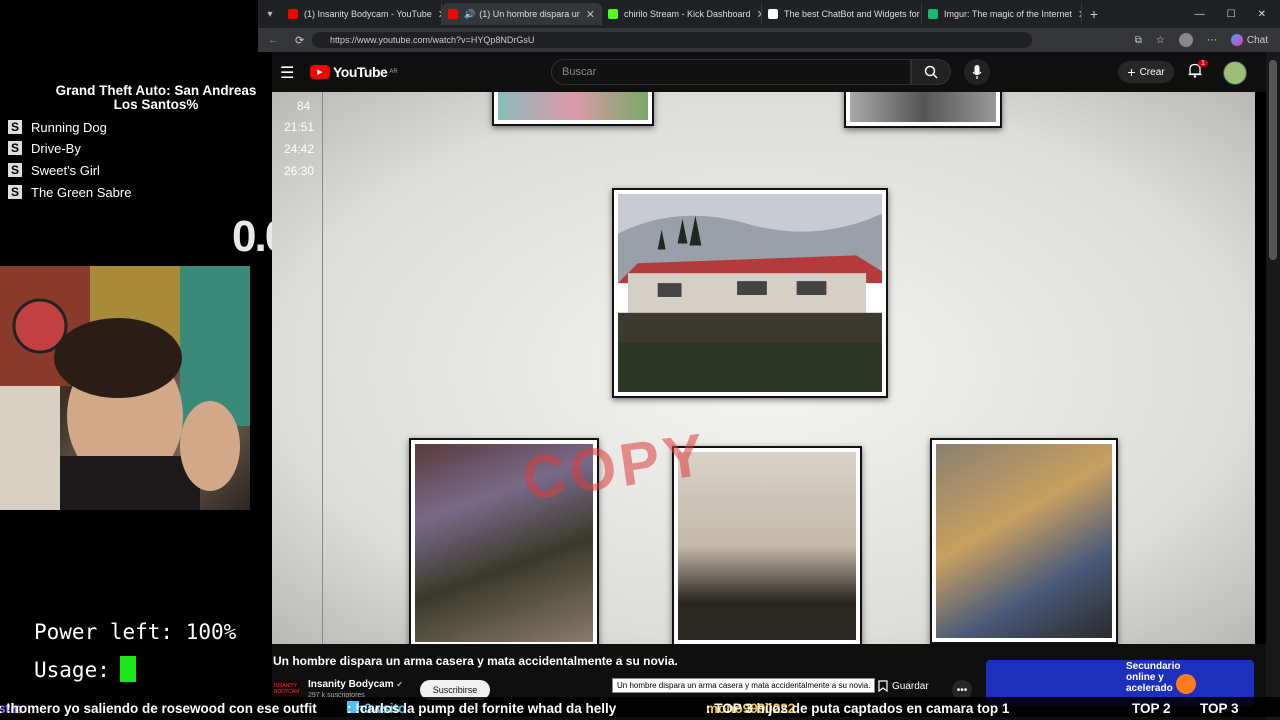 Image resolution: width=1280 pixels, height=720 pixels. I want to click on split-row: S The Green Sabre, so click(69, 192).